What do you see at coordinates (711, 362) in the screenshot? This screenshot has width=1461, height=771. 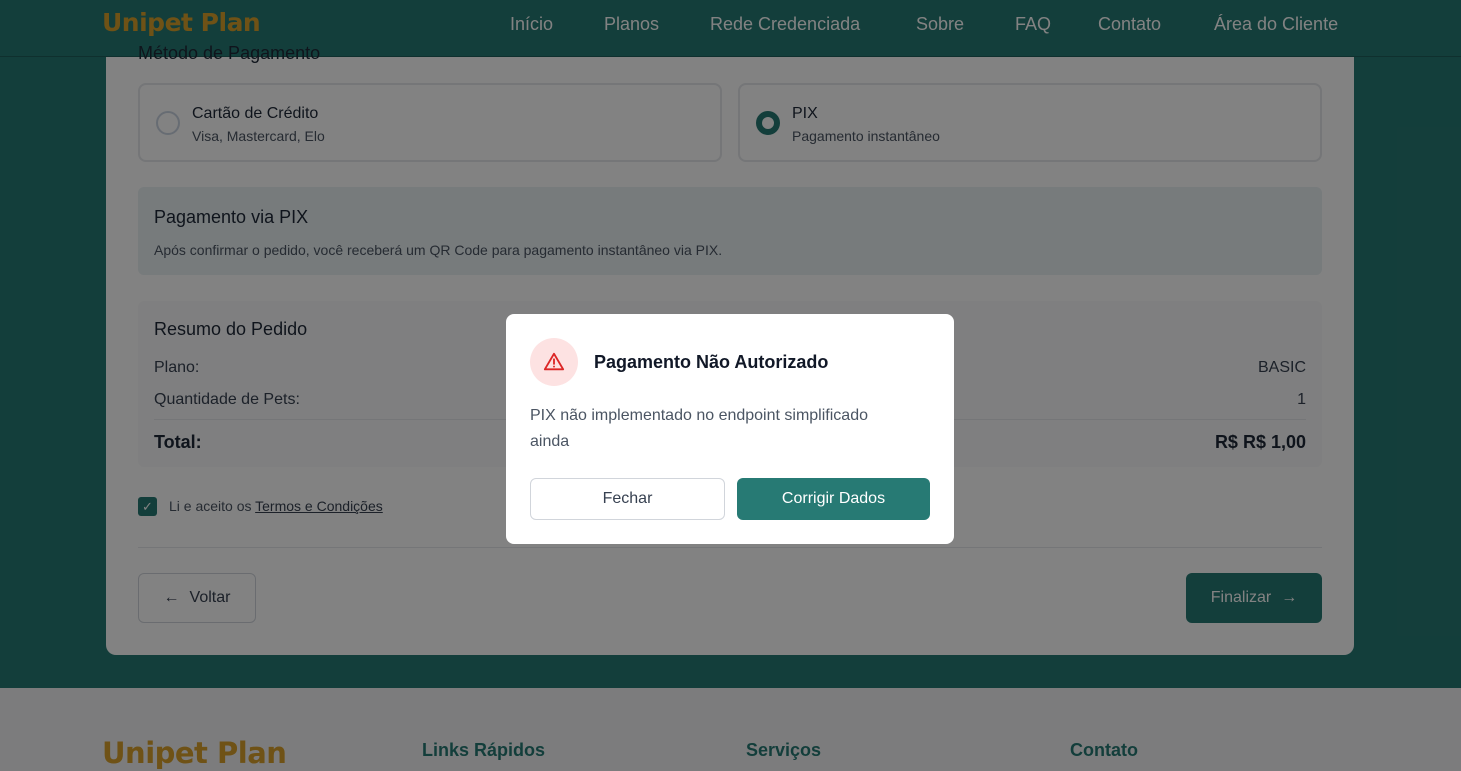 I see `modal-title: Pagamento Não Autorizado` at bounding box center [711, 362].